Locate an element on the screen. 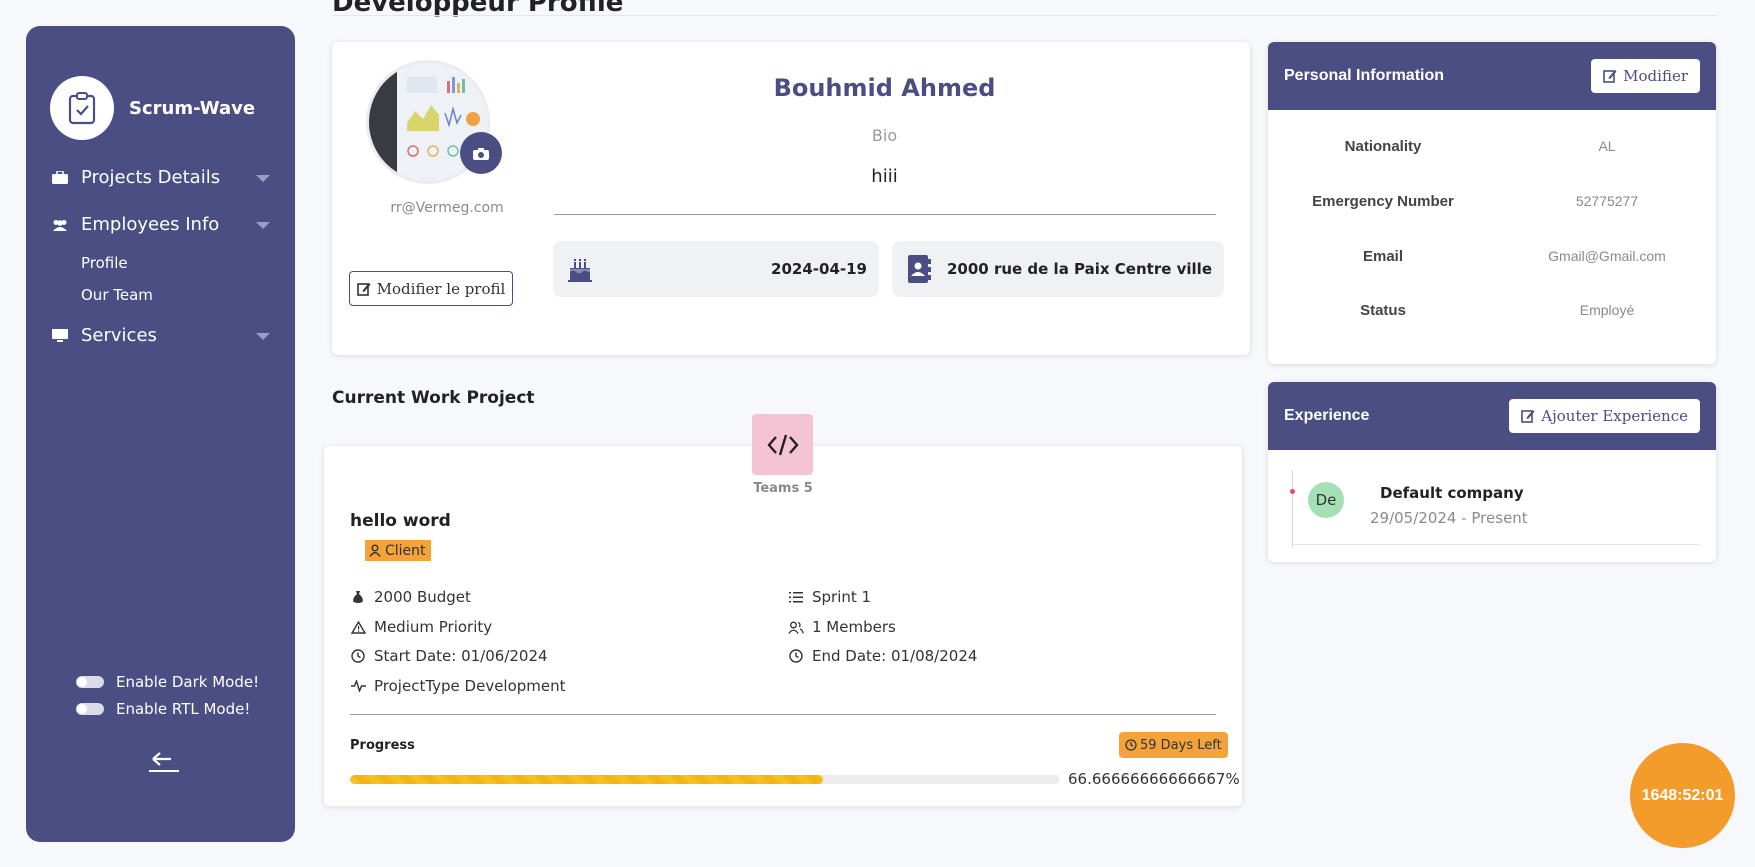 This screenshot has width=1755, height=867. session-timer: 1648:52:01 is located at coordinates (1682, 795).